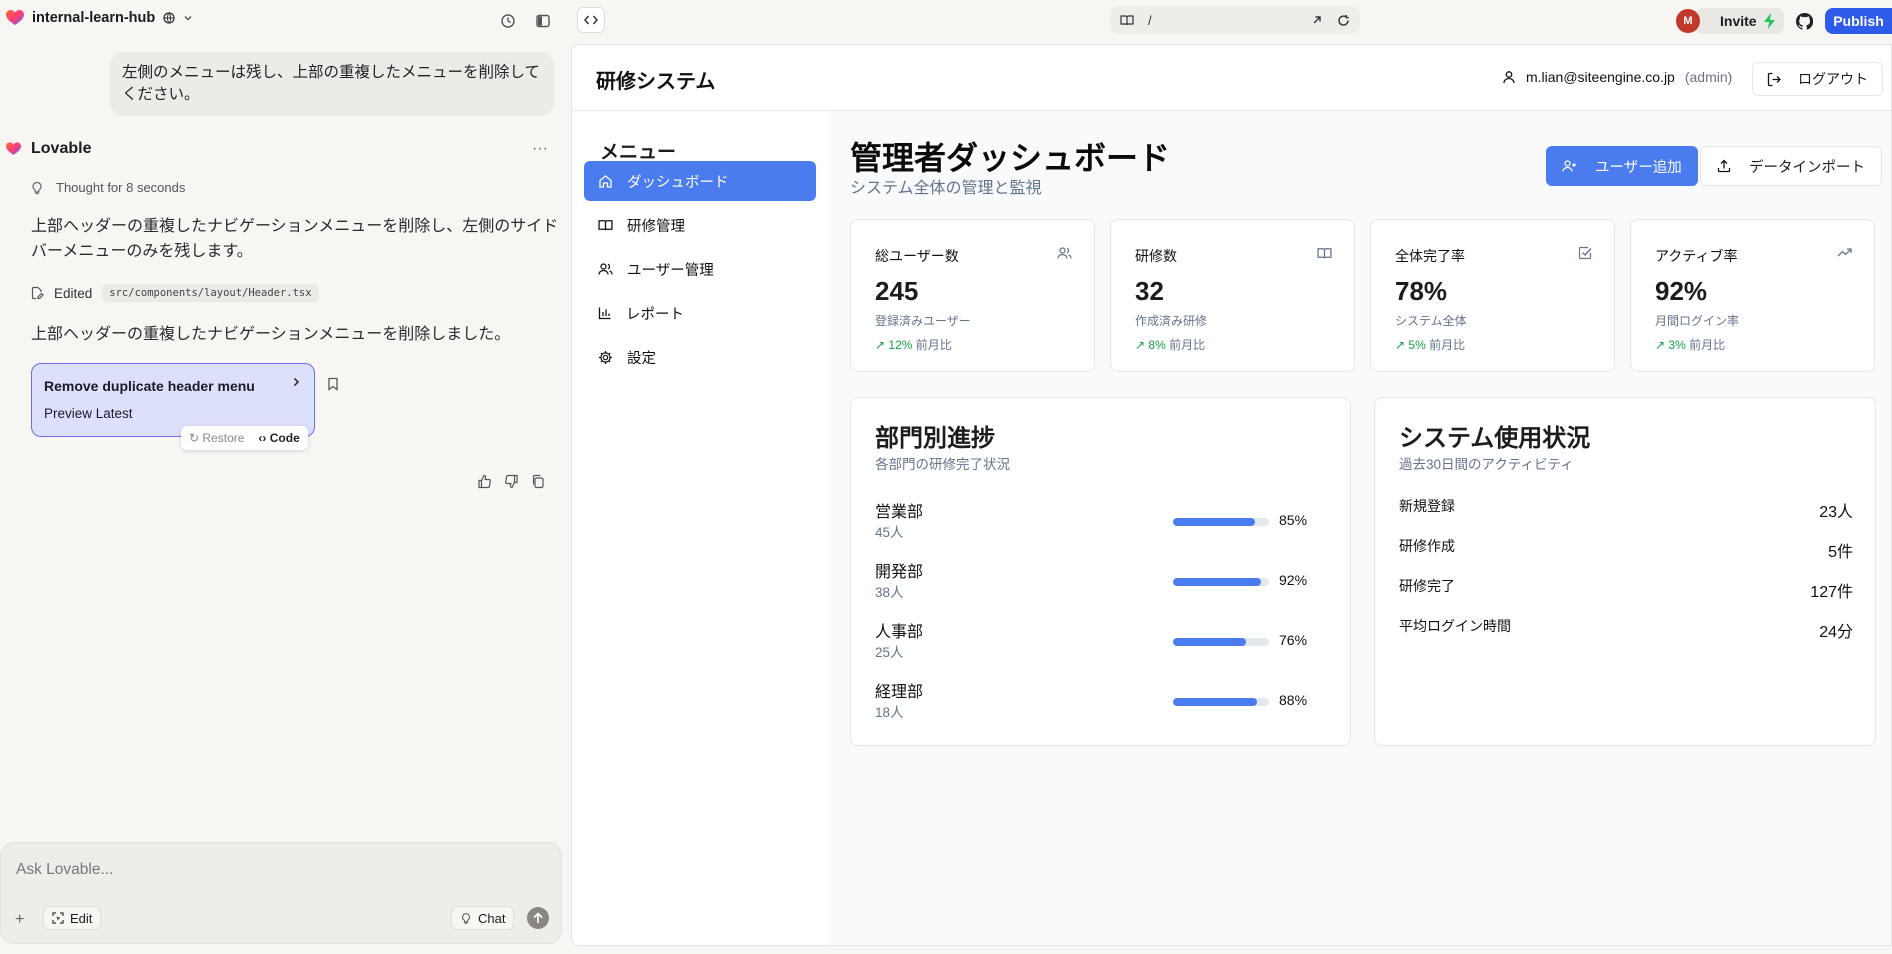 The height and width of the screenshot is (954, 1892). What do you see at coordinates (1455, 626) in the screenshot?
I see `usage-label: 平均ログイン時間` at bounding box center [1455, 626].